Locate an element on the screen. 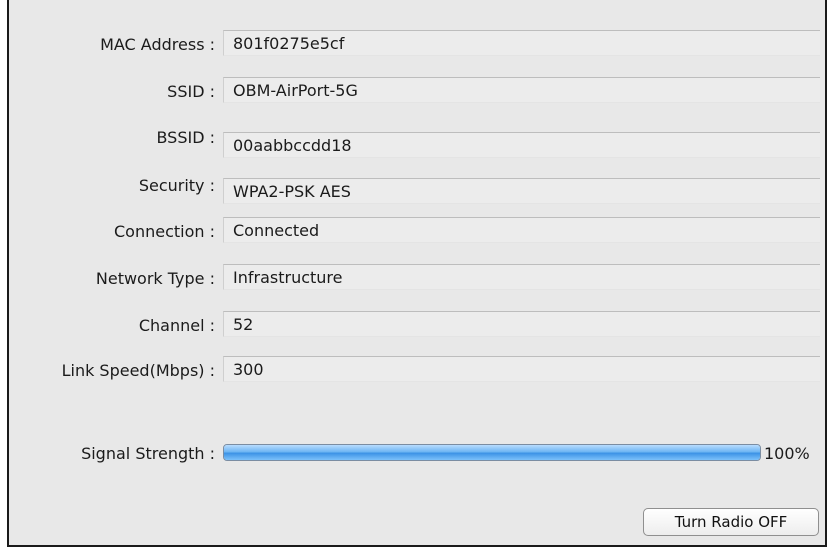 This screenshot has height=547, width=829. channel-label: Channel : is located at coordinates (176, 325).